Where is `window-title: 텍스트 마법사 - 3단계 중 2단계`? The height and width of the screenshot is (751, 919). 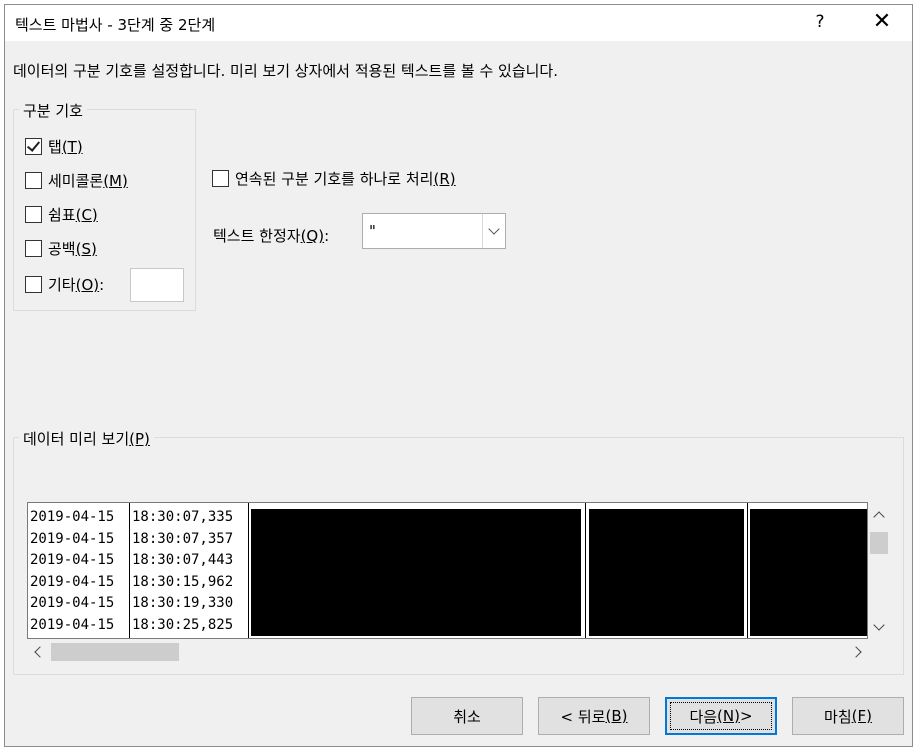
window-title: 텍스트 마법사 - 3단계 중 2단계 is located at coordinates (115, 25).